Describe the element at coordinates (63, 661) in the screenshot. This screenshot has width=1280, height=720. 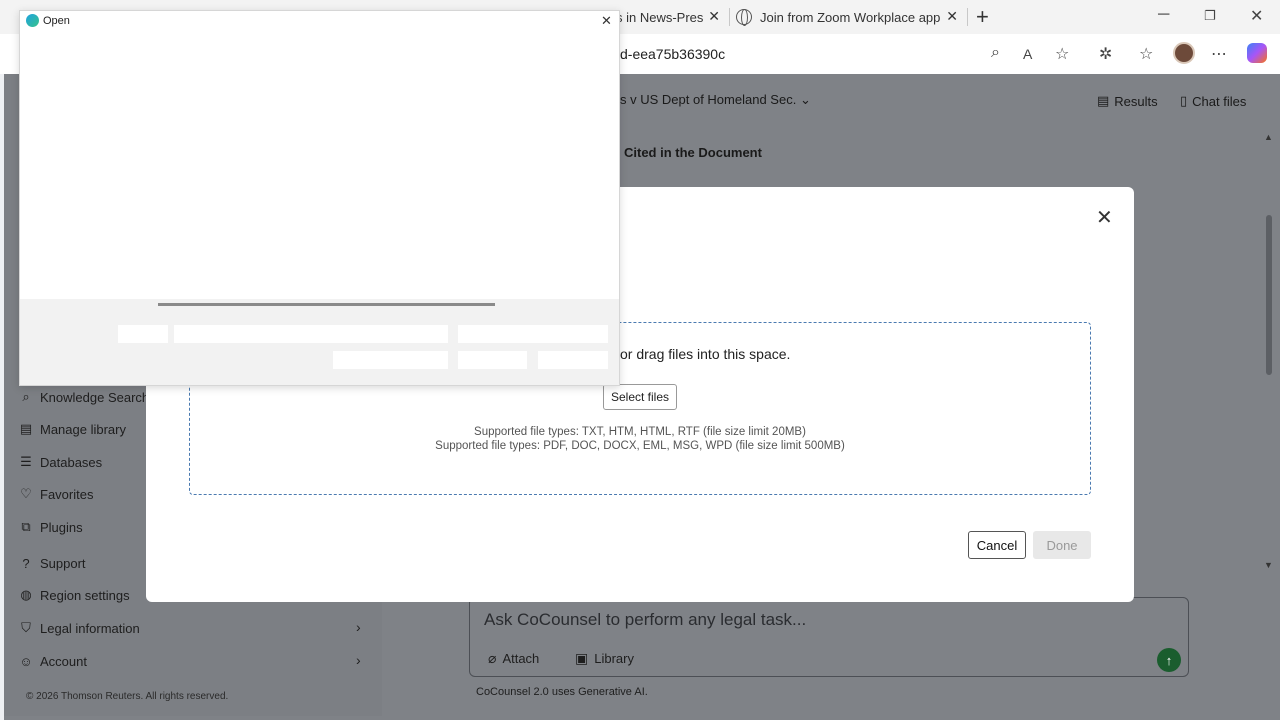
I see `sidebar-item-label: Account` at that location.